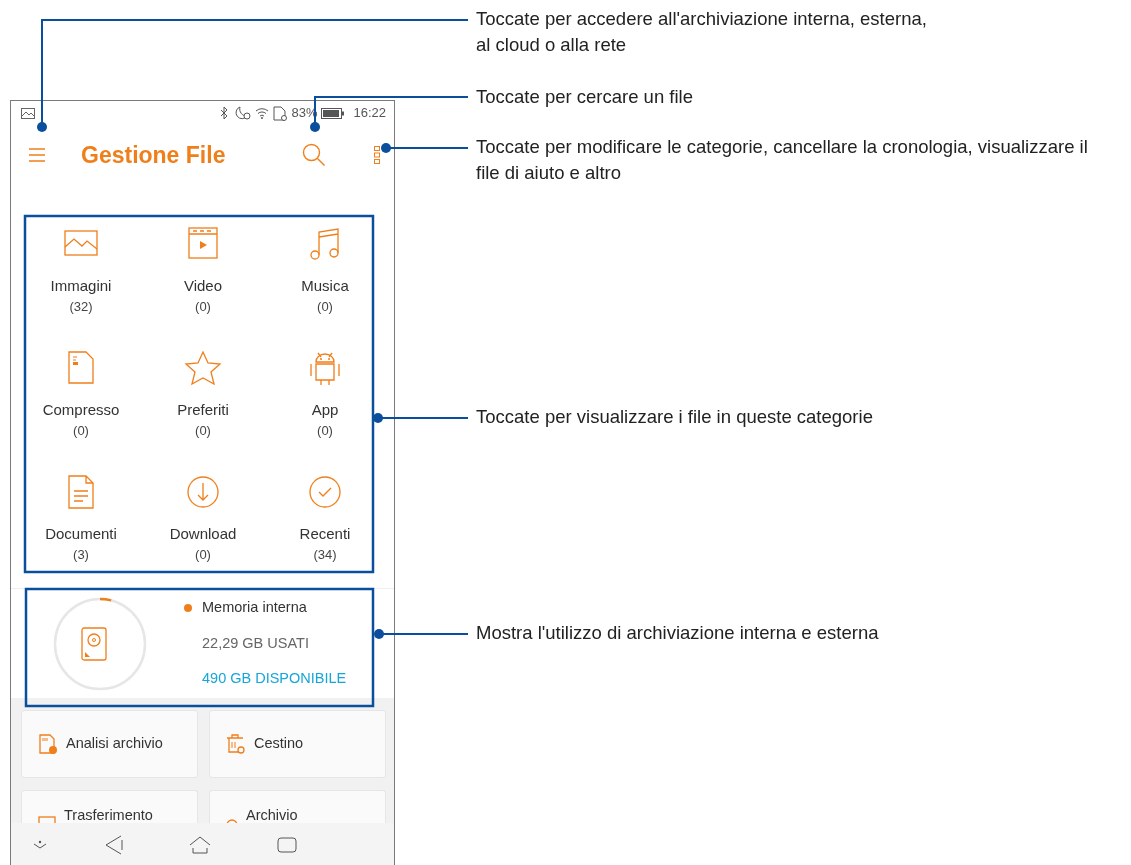 Image resolution: width=1131 pixels, height=865 pixels. I want to click on category-label: Documenti, so click(81, 534).